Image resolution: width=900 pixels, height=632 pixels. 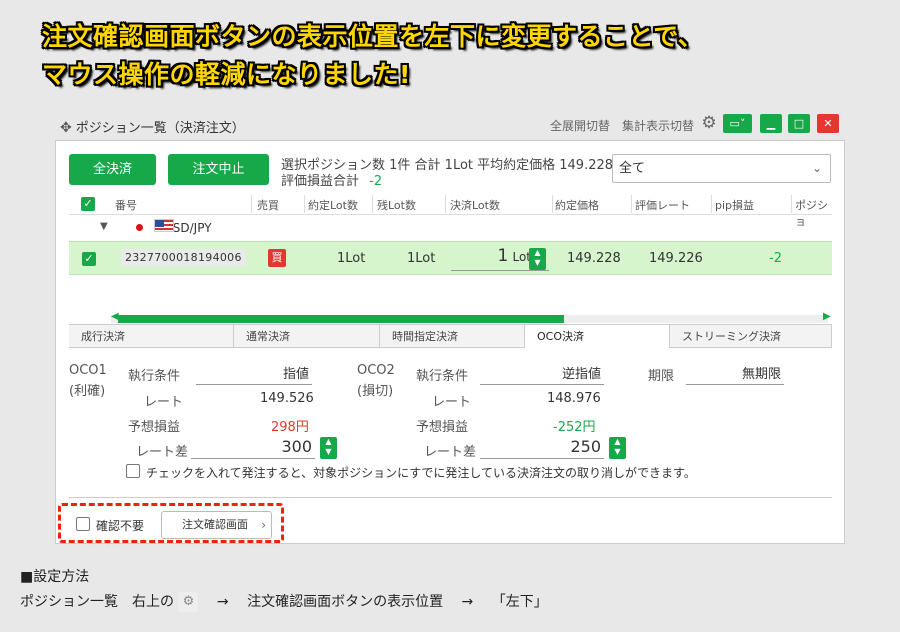 I want to click on oco2-diff-stepper: ▲ ▼, so click(x=617, y=448).